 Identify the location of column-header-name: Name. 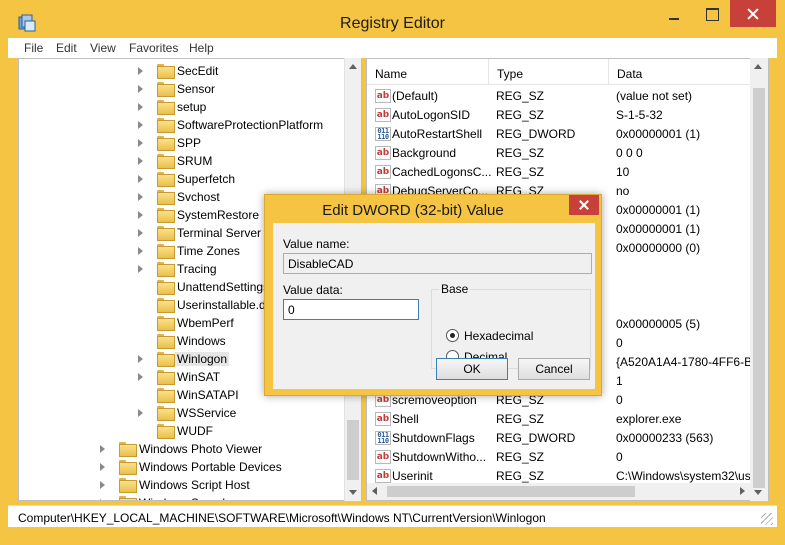
(428, 72).